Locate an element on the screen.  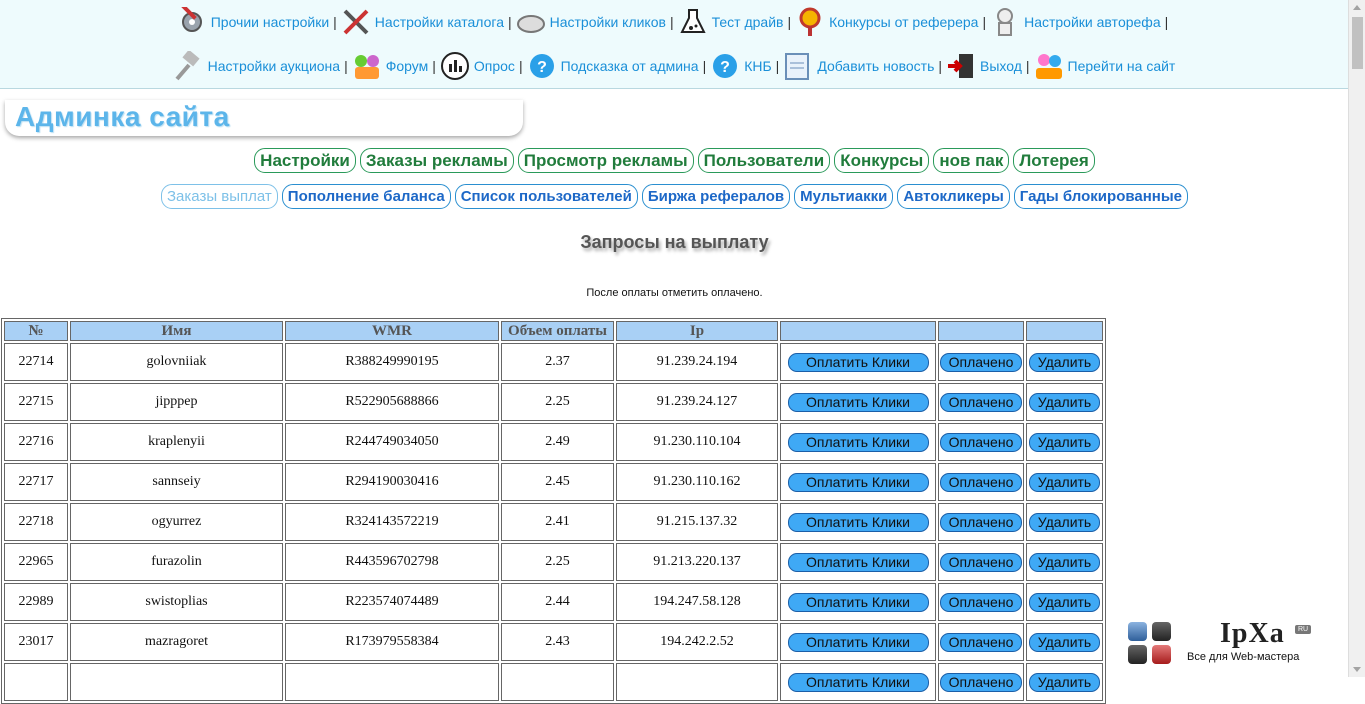
nav-link: Конкурсы от реферера is located at coordinates (903, 22).